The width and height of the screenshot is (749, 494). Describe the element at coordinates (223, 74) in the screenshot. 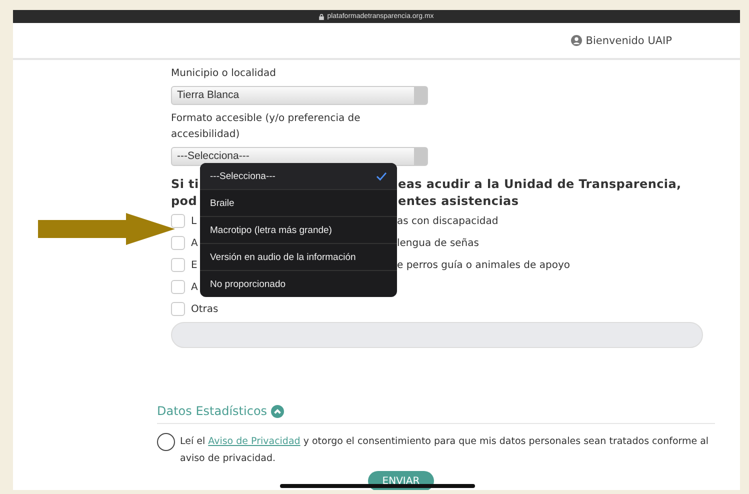

I see `field-label: Municipio o localidad` at that location.